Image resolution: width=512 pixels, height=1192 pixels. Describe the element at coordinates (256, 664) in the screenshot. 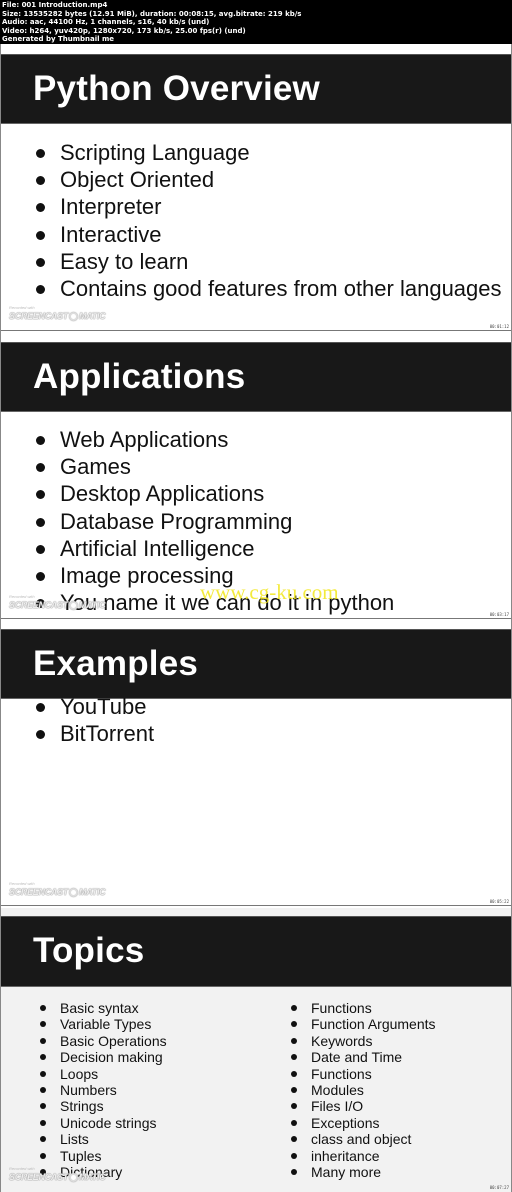

I see `slide-title-bar: Examples` at that location.